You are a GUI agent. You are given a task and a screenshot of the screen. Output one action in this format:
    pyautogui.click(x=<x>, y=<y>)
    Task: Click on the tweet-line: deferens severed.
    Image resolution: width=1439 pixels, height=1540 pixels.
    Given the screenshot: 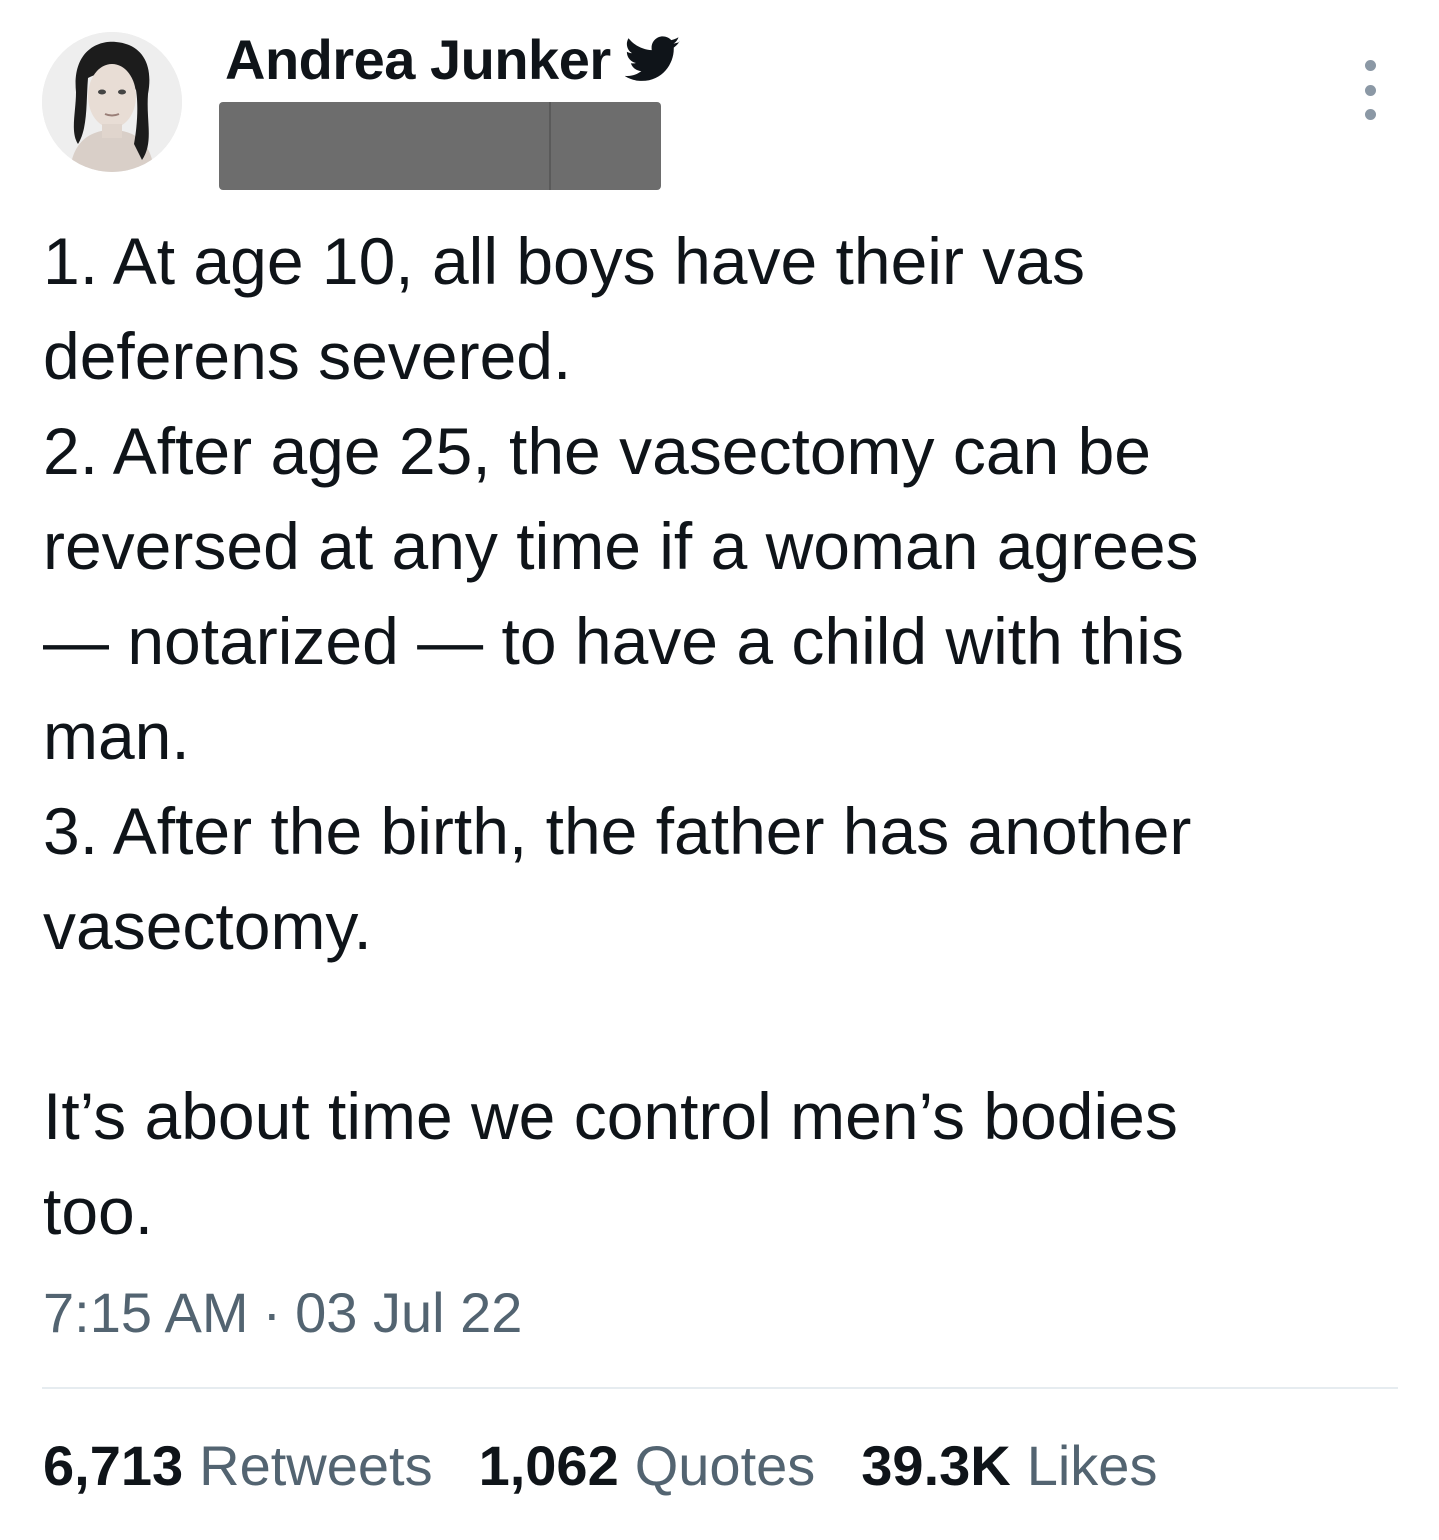 What is the action you would take?
    pyautogui.click(x=307, y=356)
    